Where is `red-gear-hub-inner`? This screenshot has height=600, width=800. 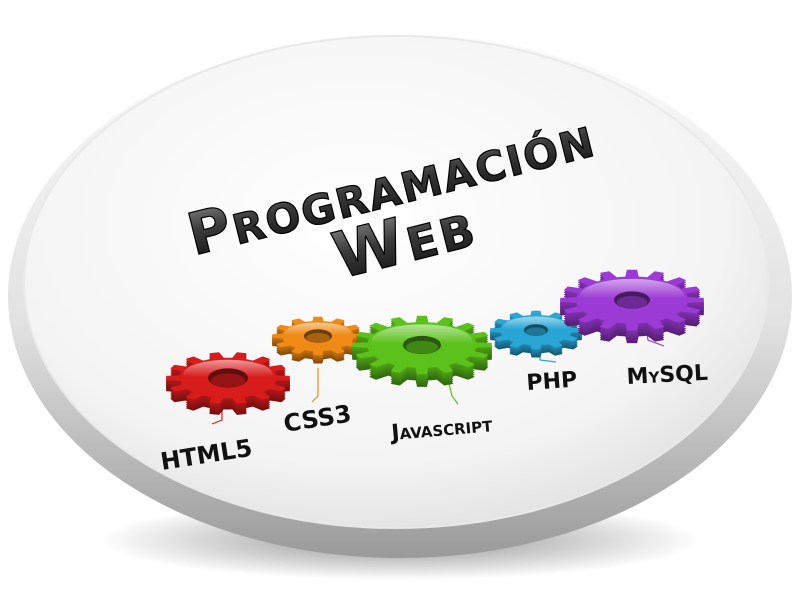
red-gear-hub-inner is located at coordinates (228, 380).